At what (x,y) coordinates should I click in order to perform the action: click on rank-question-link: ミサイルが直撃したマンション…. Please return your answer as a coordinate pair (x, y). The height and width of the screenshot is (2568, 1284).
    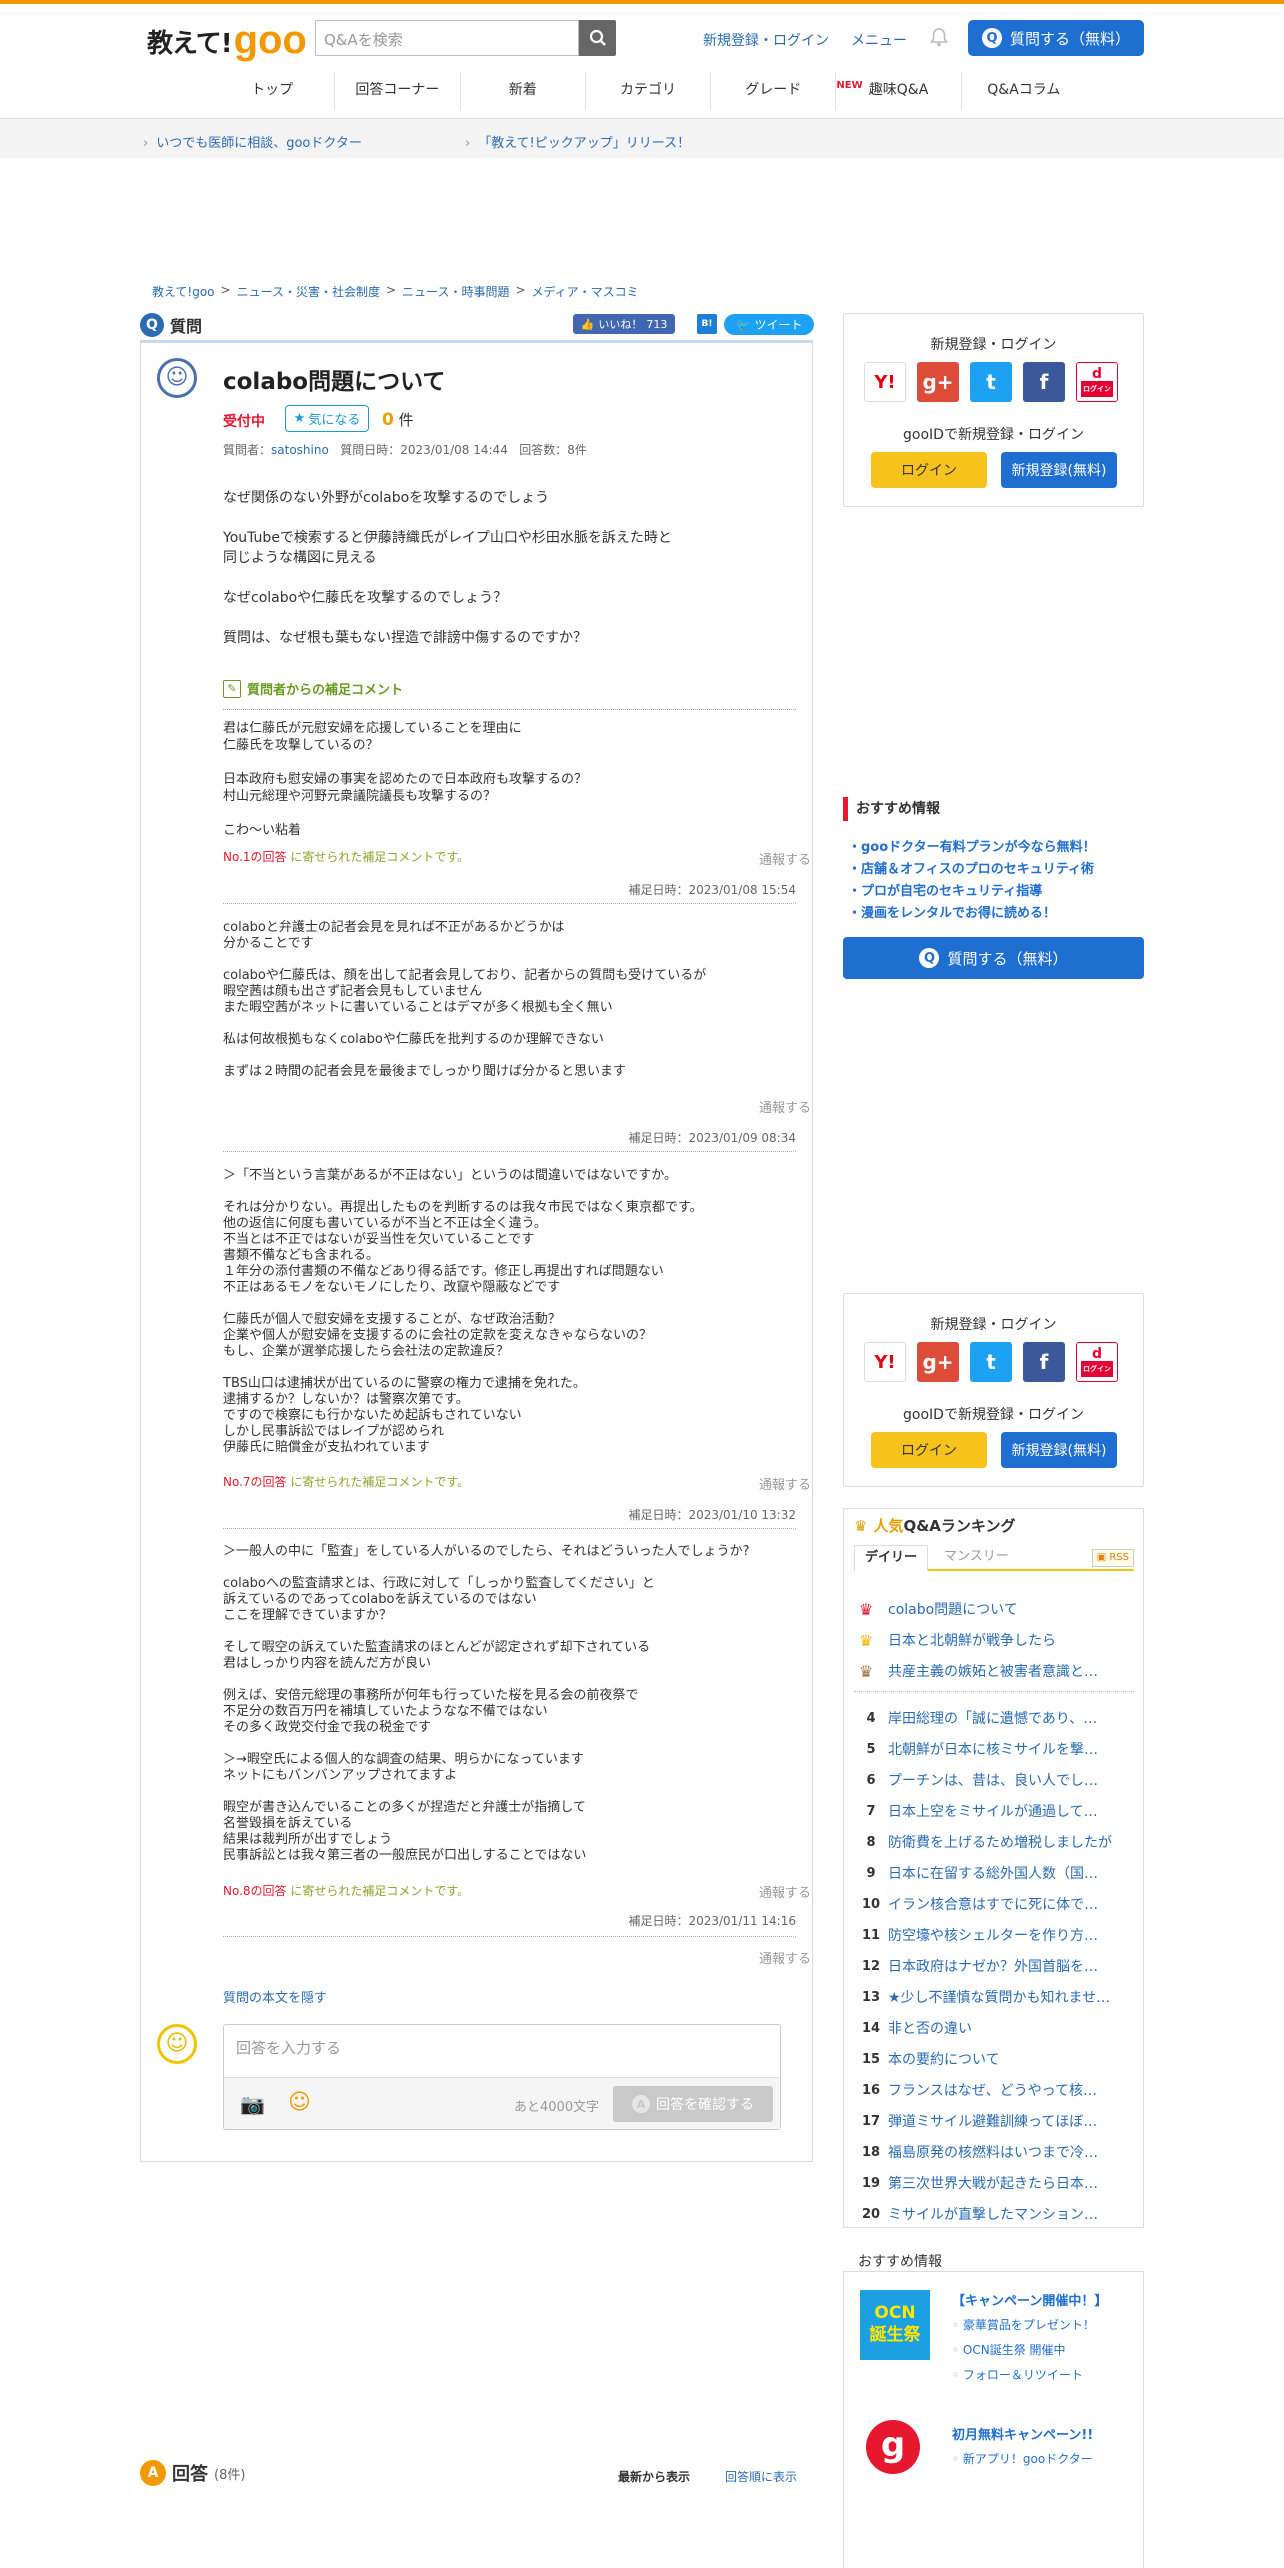
    Looking at the image, I should click on (993, 2214).